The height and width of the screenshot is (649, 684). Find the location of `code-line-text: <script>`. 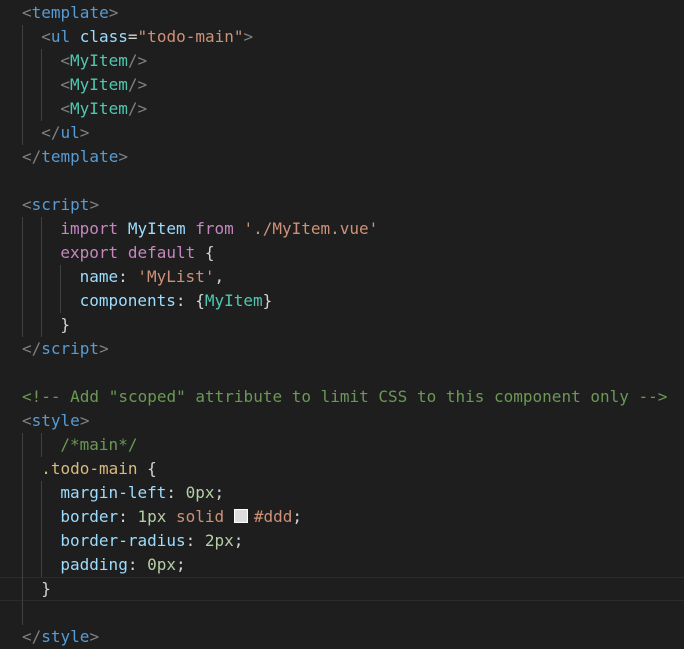

code-line-text: <script> is located at coordinates (60, 205).